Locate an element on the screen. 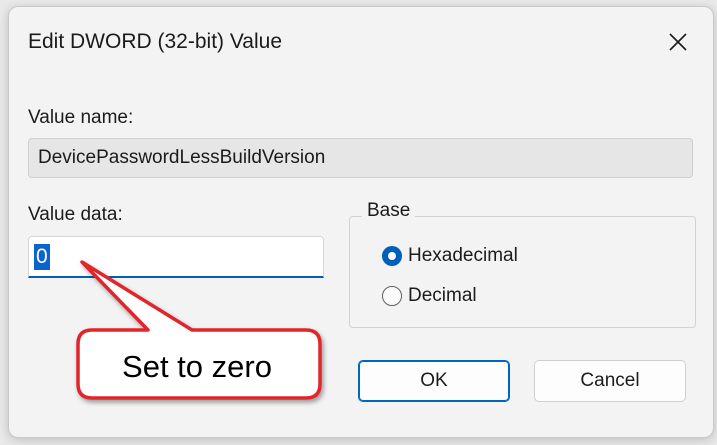 This screenshot has height=445, width=717. base-group-box is located at coordinates (522, 272).